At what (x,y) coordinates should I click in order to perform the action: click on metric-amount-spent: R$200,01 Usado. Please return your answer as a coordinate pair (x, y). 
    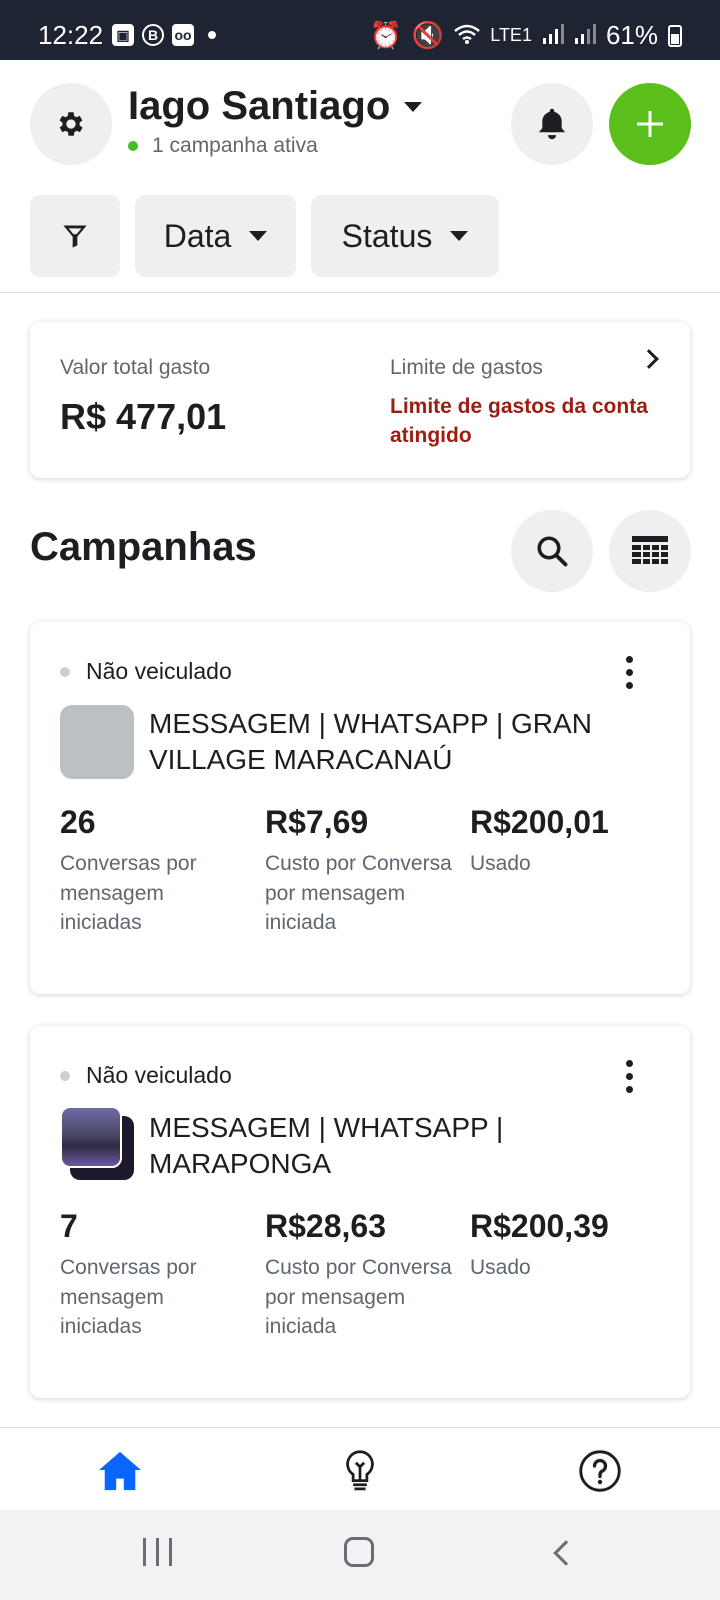
    Looking at the image, I should click on (565, 841).